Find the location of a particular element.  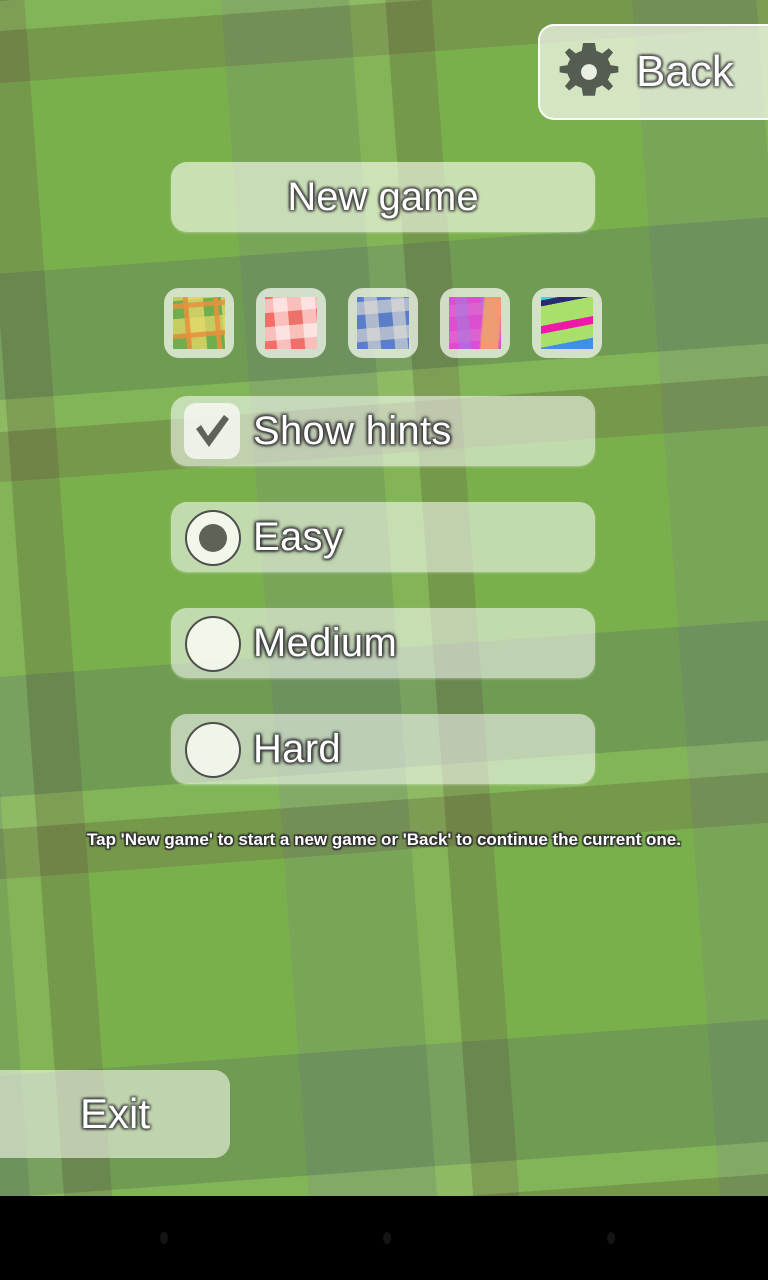

theme-preview-green-plaid is located at coordinates (199, 323).